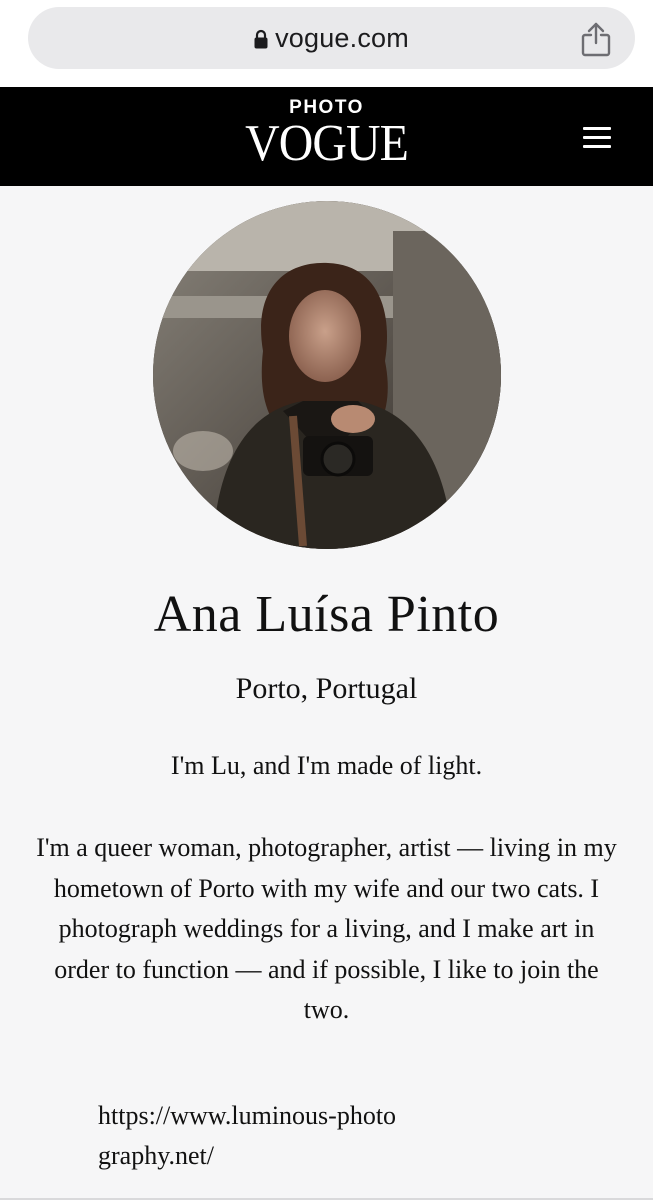 This screenshot has width=653, height=1200. Describe the element at coordinates (596, 39) in the screenshot. I see `share-icon` at that location.